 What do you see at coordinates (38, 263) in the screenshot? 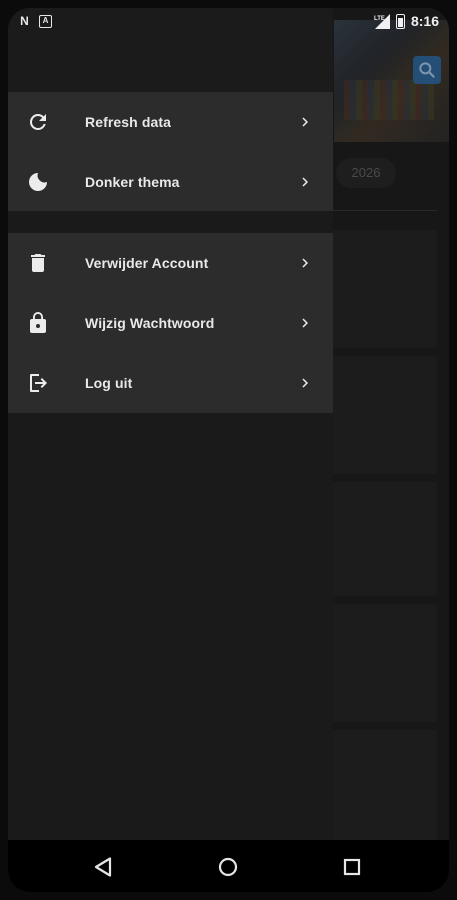
I see `trash-icon` at bounding box center [38, 263].